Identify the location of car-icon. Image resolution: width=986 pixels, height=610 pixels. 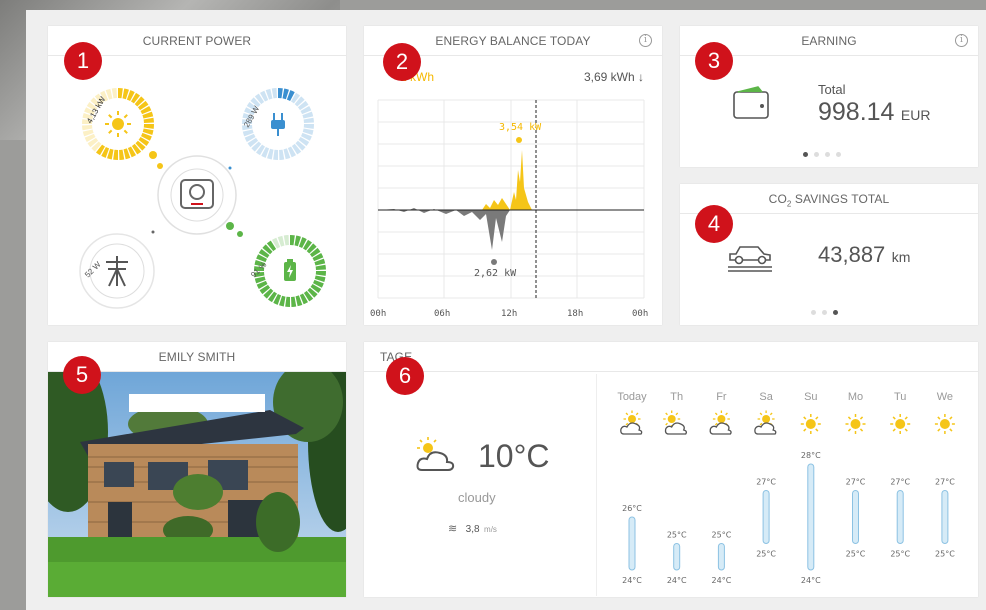
(750, 259).